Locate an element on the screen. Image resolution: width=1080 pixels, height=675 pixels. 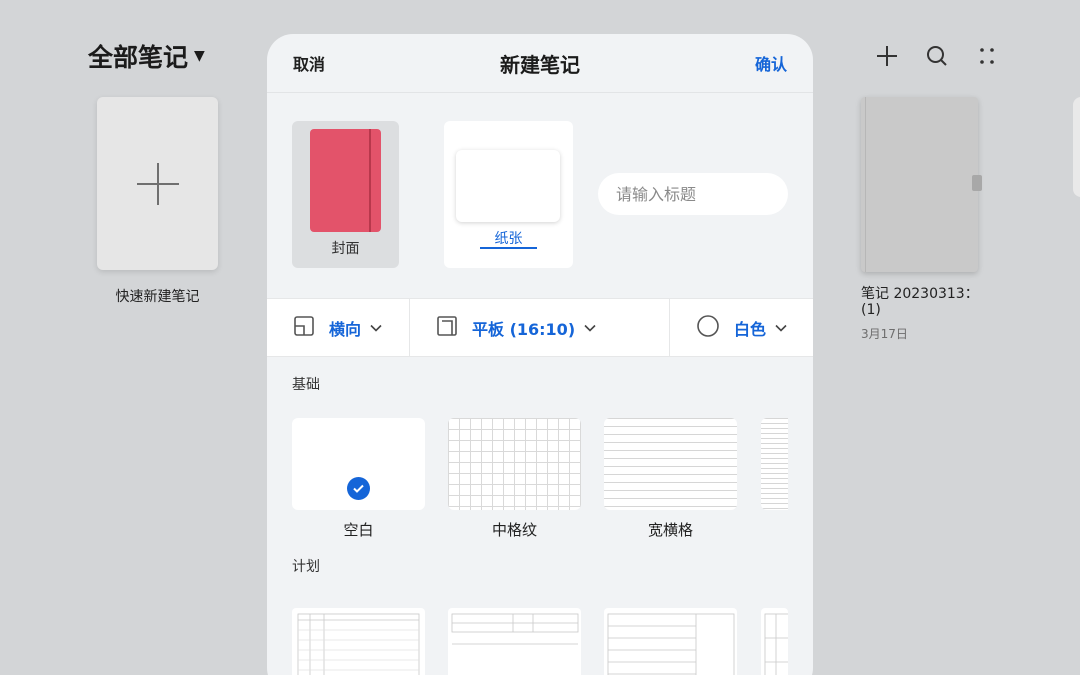
cover-band is located at coordinates (370, 180).